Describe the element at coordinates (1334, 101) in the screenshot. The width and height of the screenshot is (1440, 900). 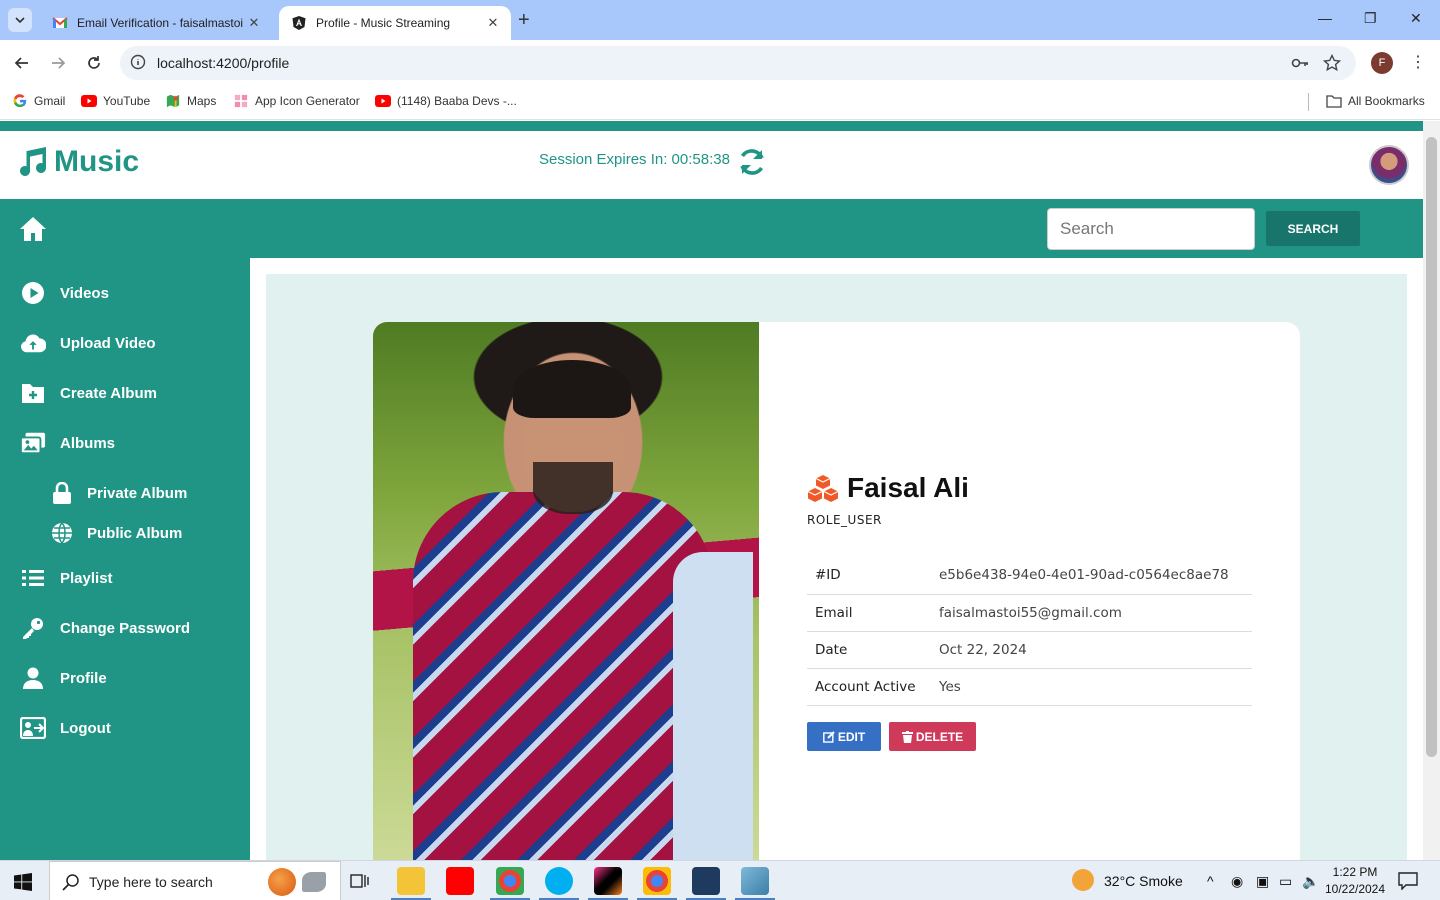
I see `folder-icon` at that location.